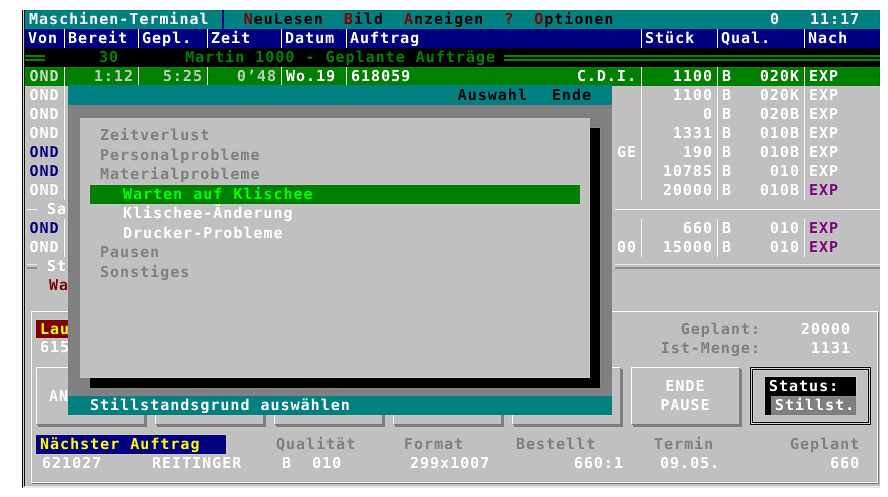 The image size is (888, 497). What do you see at coordinates (340, 405) in the screenshot?
I see `dialog-footer: Stillstandsgrund auswählen` at bounding box center [340, 405].